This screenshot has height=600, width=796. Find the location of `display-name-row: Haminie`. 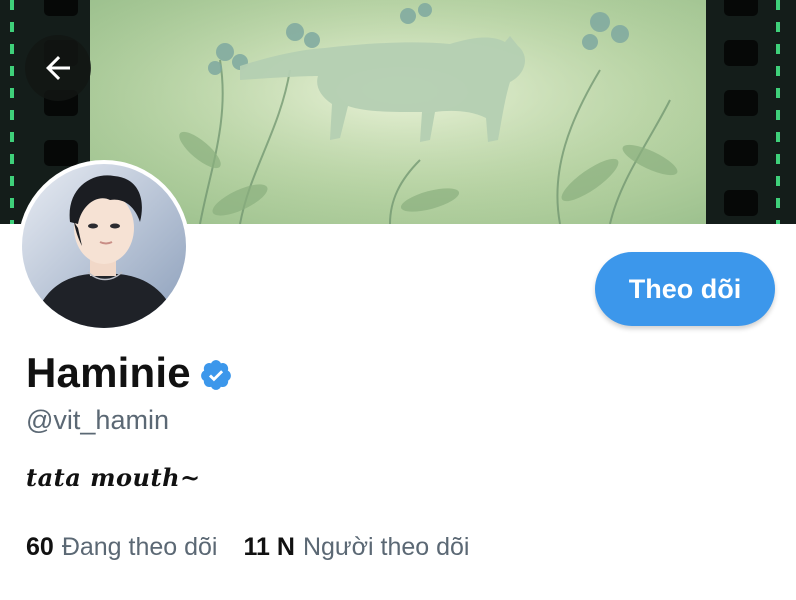

display-name-row: Haminie is located at coordinates (129, 373).